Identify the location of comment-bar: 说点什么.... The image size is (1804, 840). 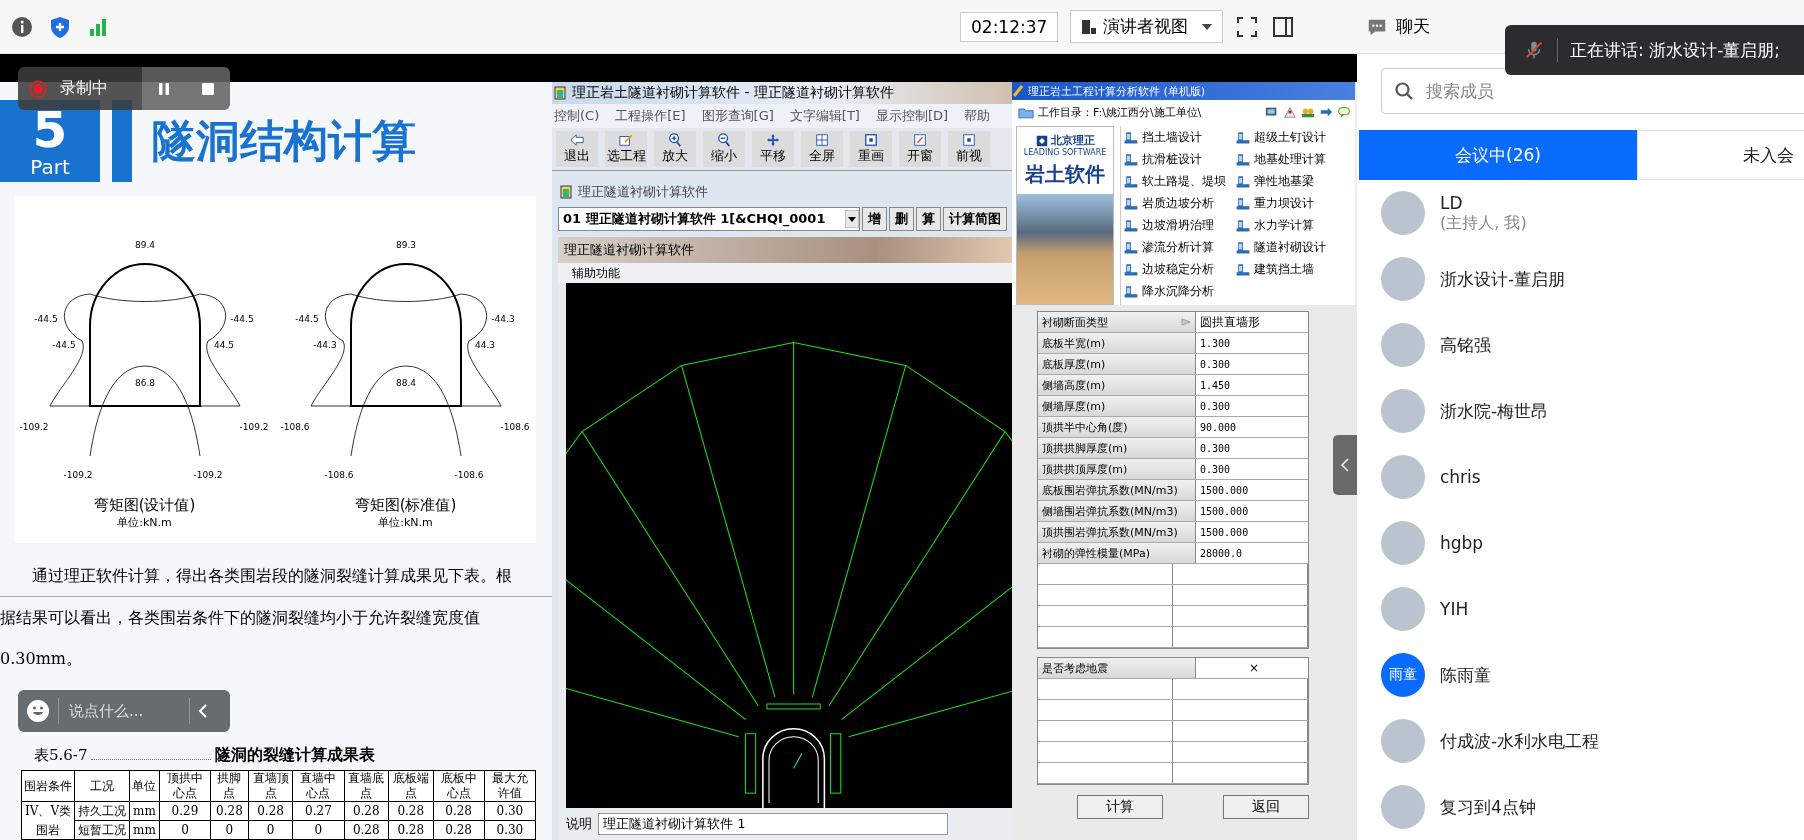
(124, 711).